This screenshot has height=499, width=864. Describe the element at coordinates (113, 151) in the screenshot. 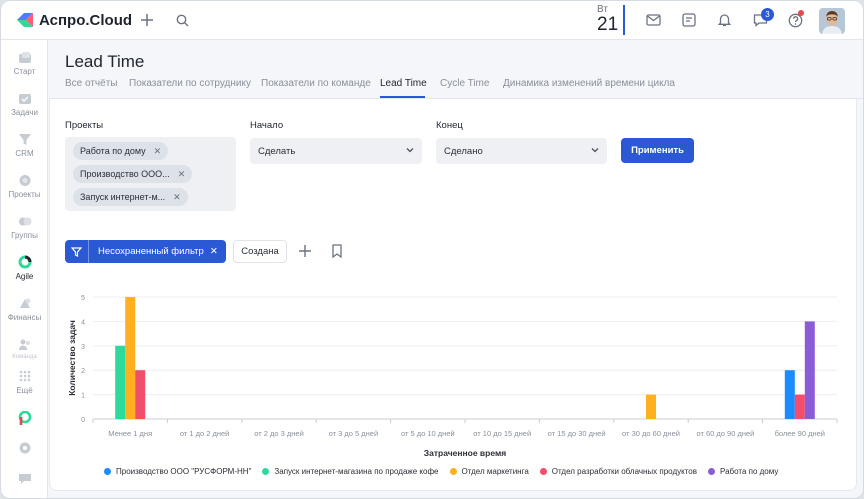

I see `project-chip-label: Работа по дому` at that location.